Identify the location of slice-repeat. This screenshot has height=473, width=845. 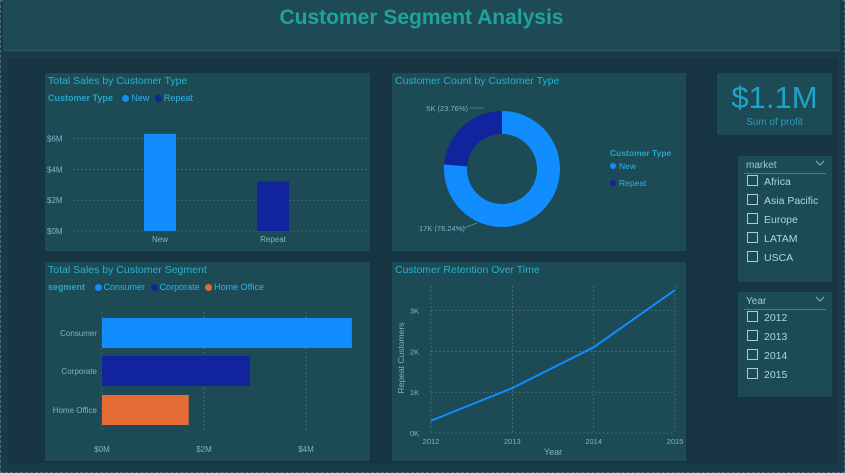
(473, 139).